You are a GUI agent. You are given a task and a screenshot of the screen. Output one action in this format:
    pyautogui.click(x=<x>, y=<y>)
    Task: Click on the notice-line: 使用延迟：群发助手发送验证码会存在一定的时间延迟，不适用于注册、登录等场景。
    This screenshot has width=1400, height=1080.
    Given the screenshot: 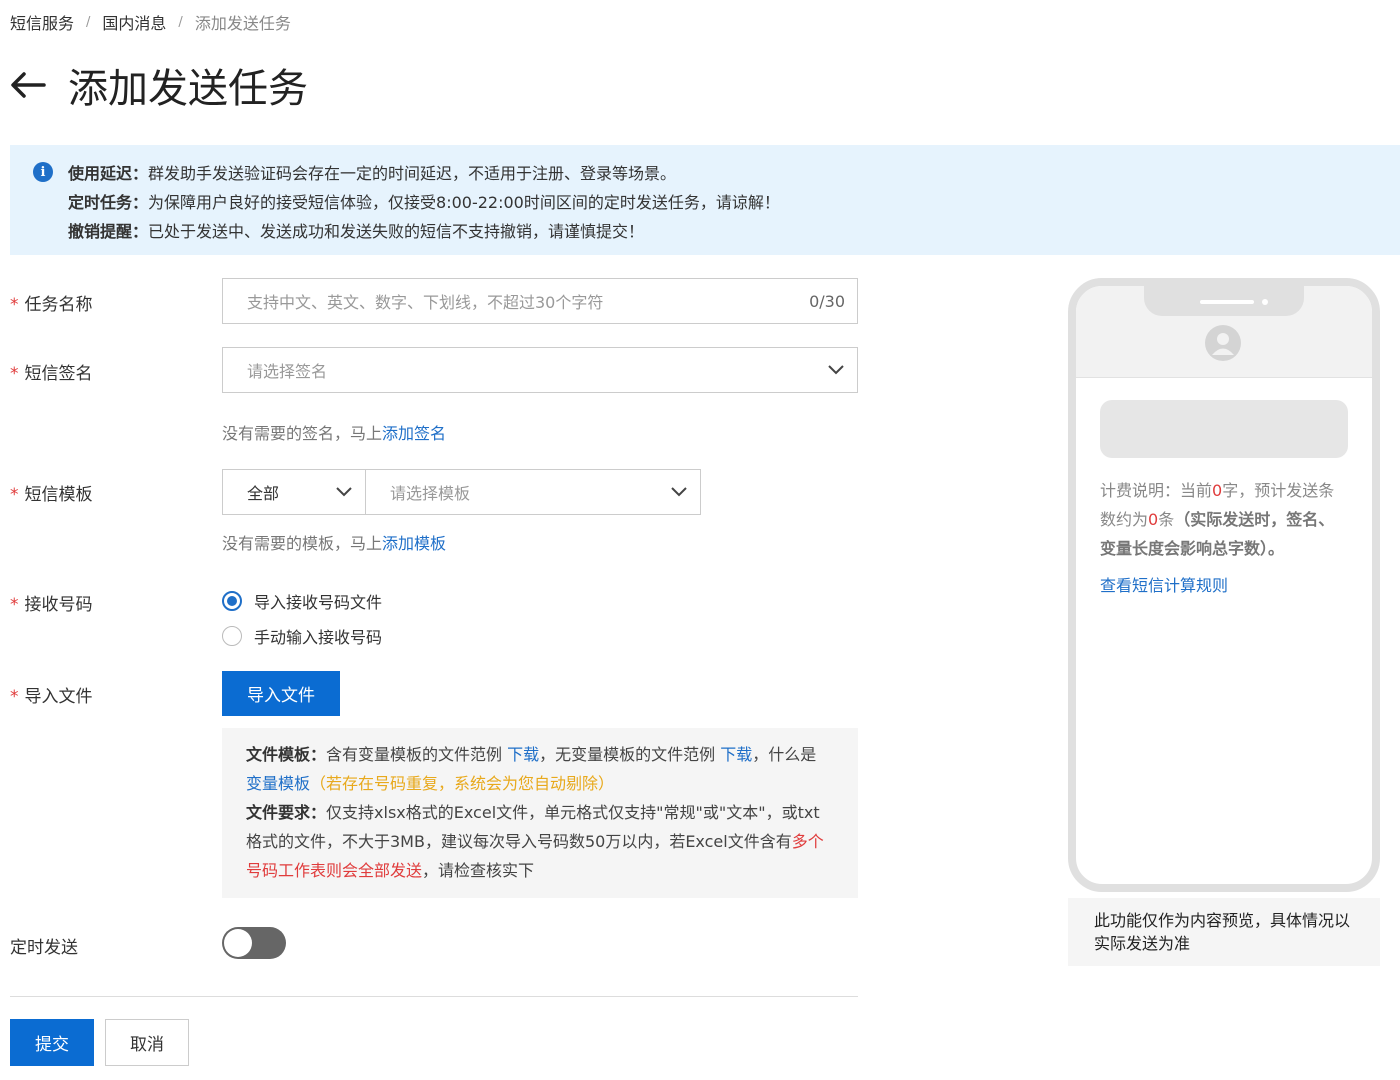 What is the action you would take?
    pyautogui.click(x=372, y=173)
    